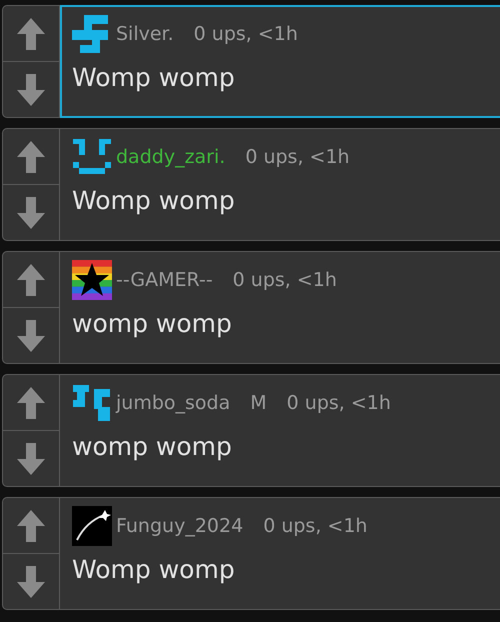  I want to click on smiley-face-icon, so click(92, 157).